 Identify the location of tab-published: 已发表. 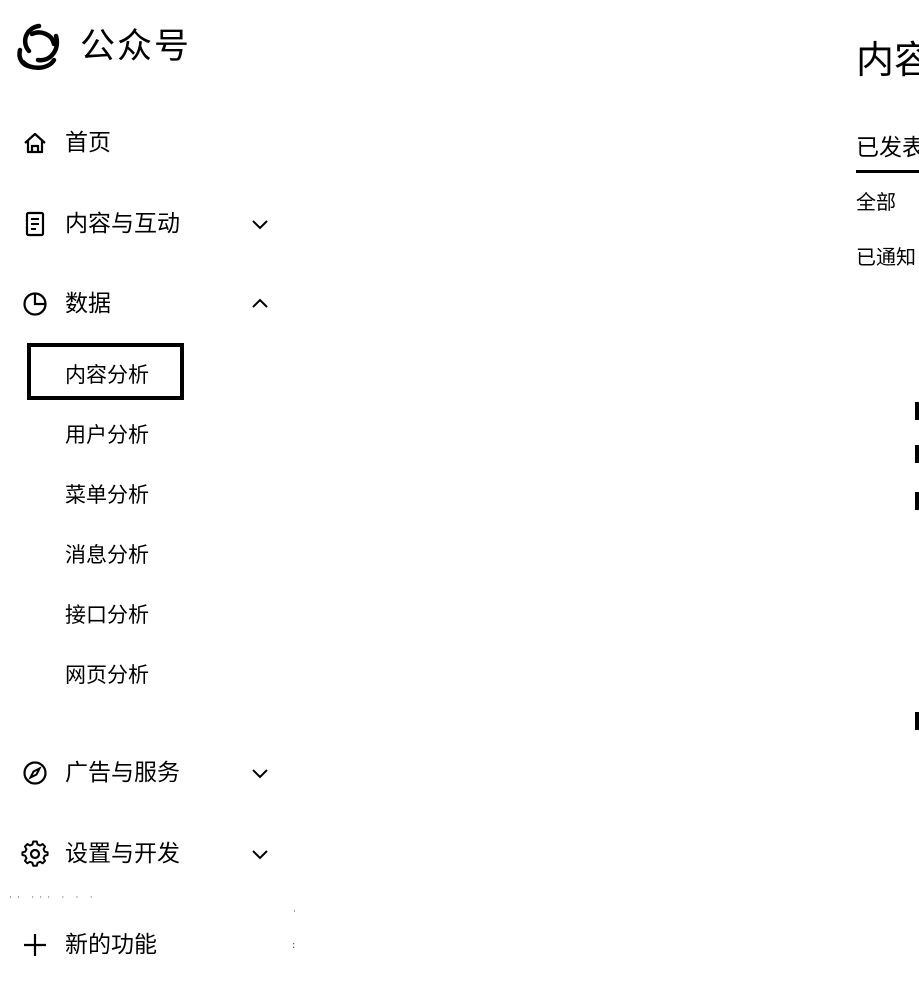
(887, 148).